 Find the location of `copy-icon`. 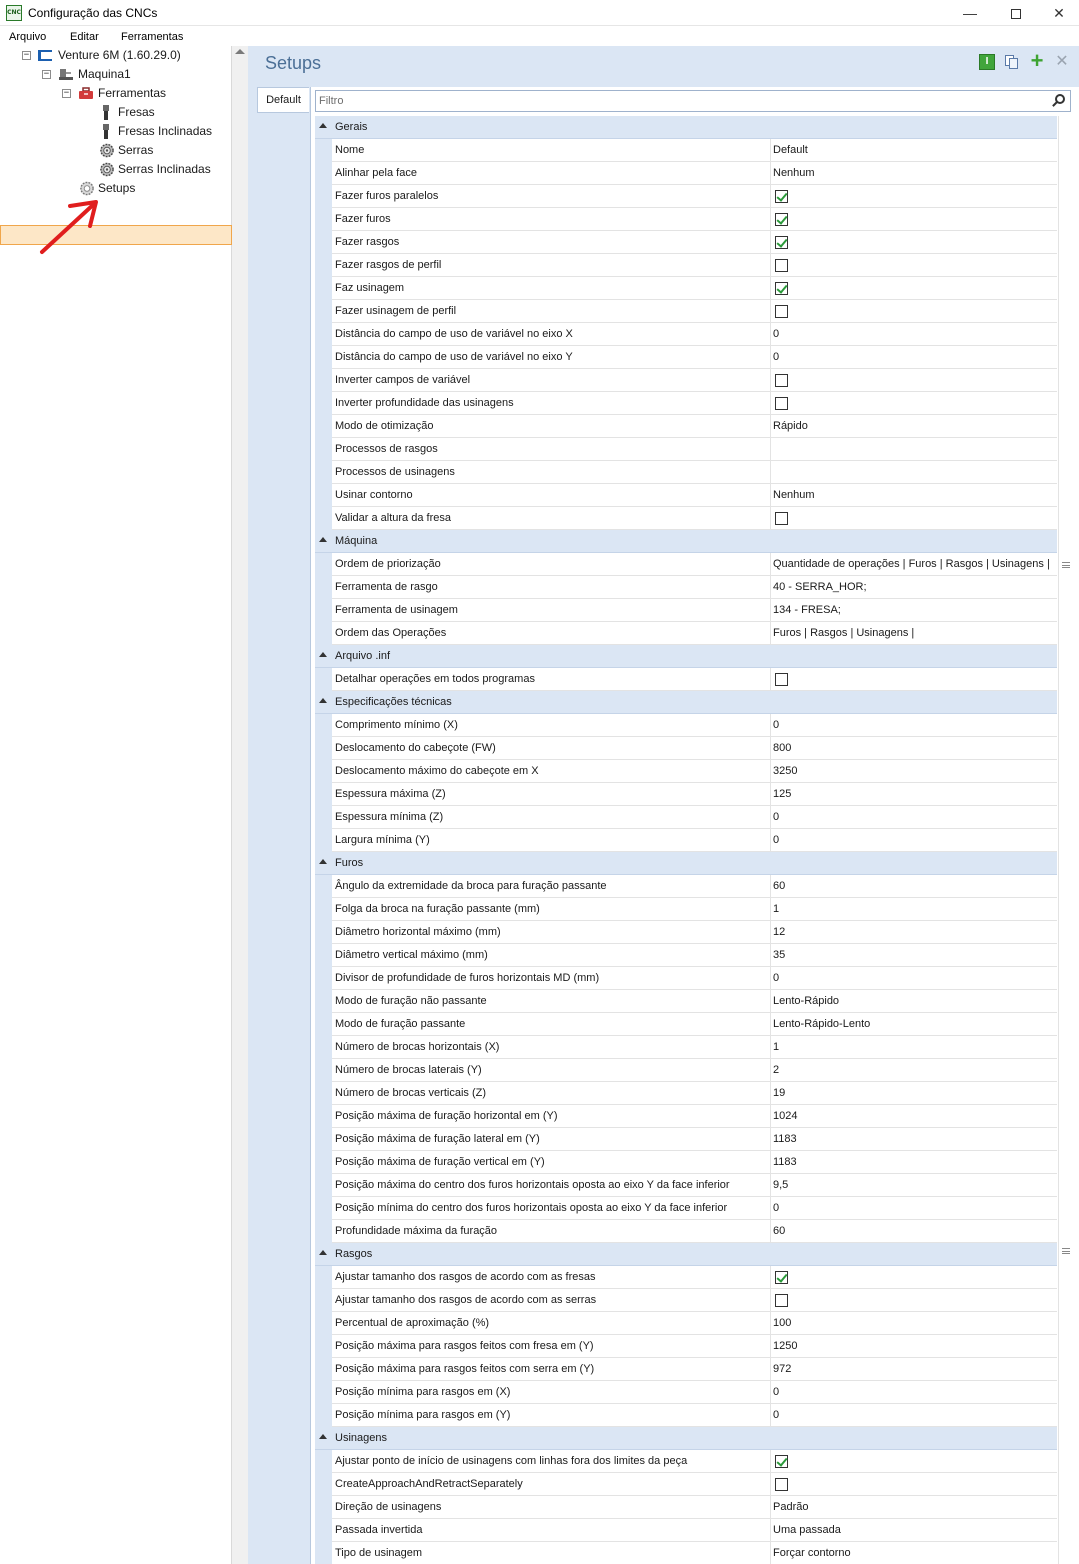

copy-icon is located at coordinates (1012, 62).